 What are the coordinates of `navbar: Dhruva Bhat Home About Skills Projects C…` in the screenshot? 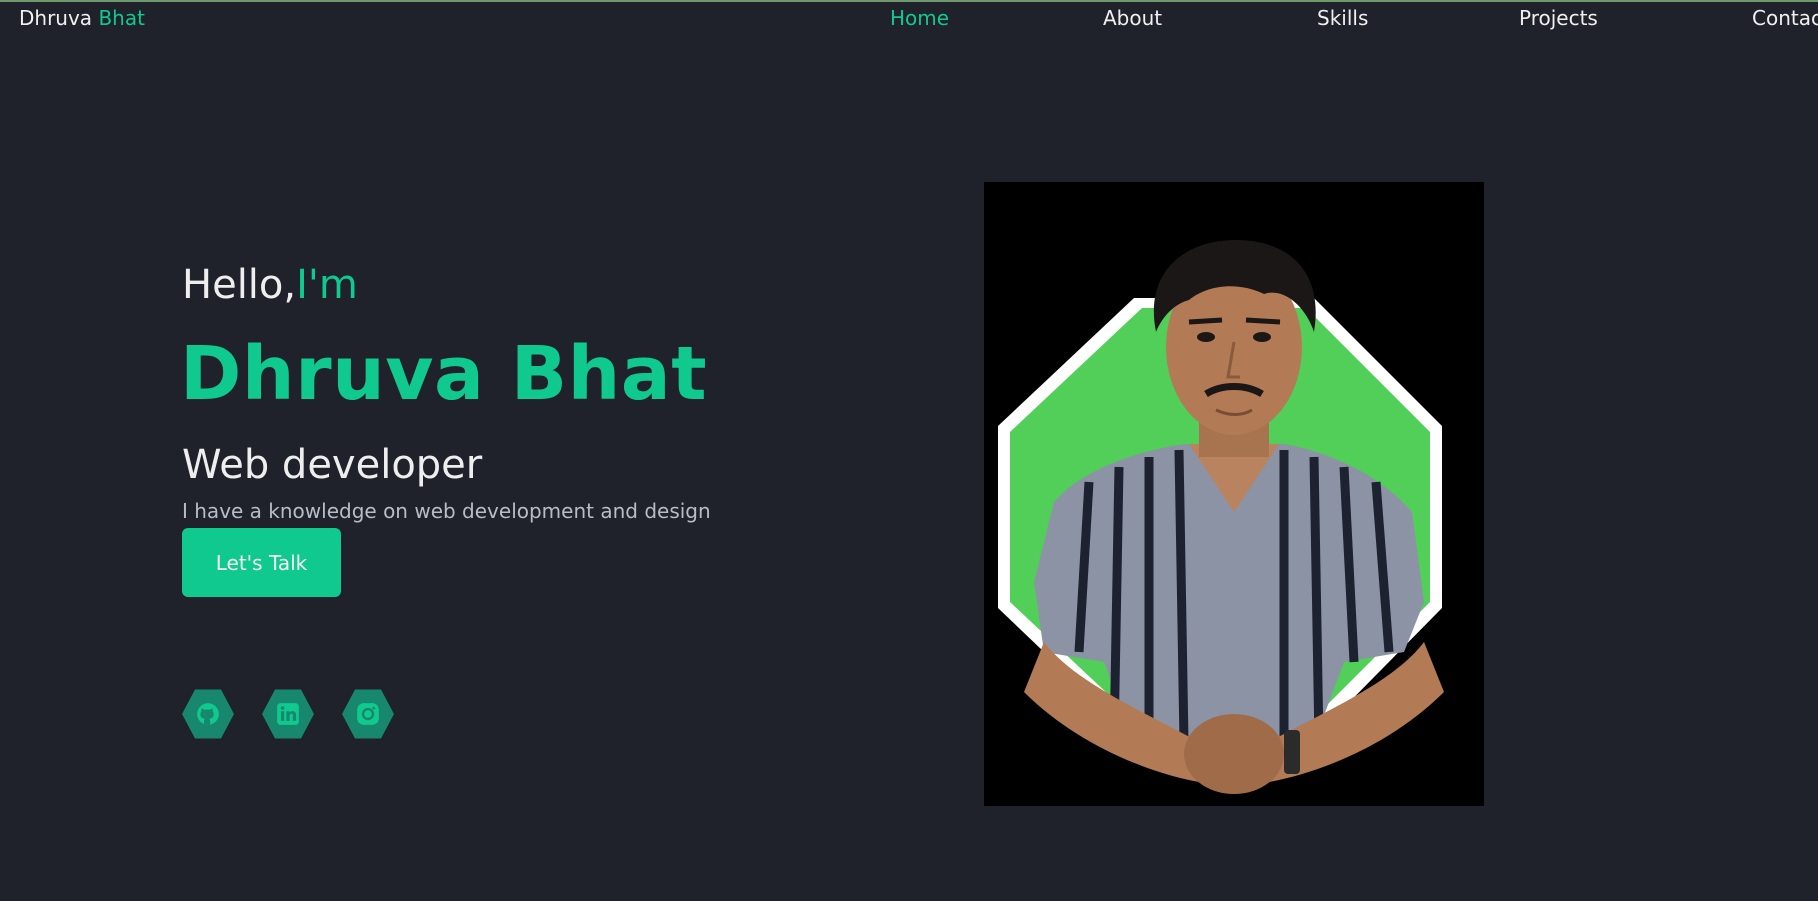 It's located at (909, 17).